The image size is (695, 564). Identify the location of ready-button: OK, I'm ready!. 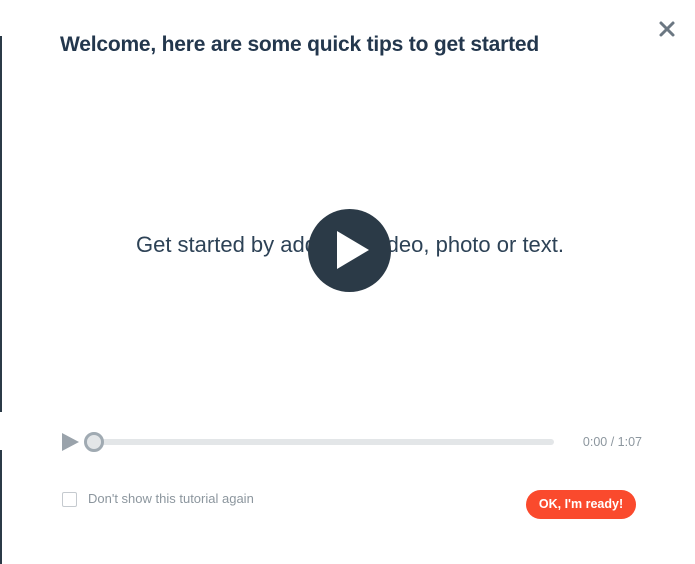
(581, 504).